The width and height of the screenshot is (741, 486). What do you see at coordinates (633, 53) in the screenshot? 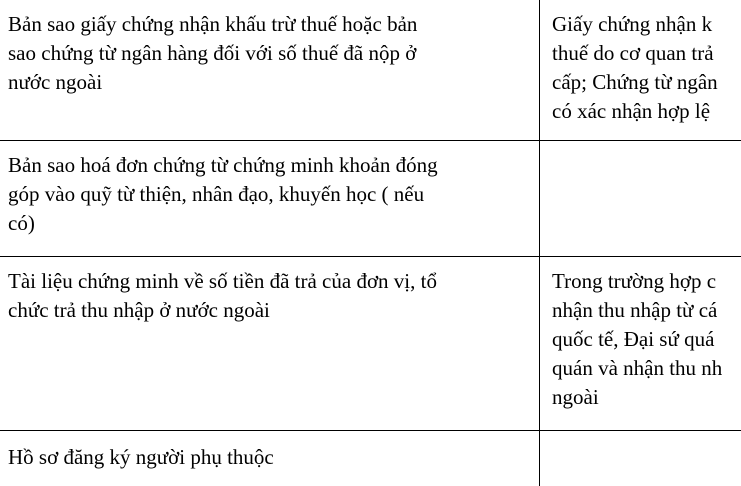
I see `cell-text-line: thuế do cơ quan trả` at bounding box center [633, 53].